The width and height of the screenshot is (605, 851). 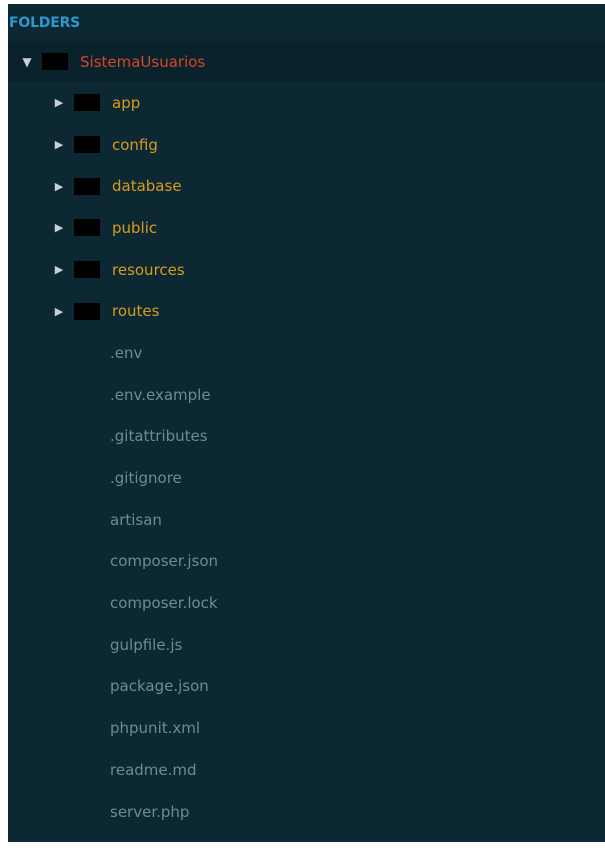 I want to click on expand-arrow-icon: ▼, so click(x=27, y=62).